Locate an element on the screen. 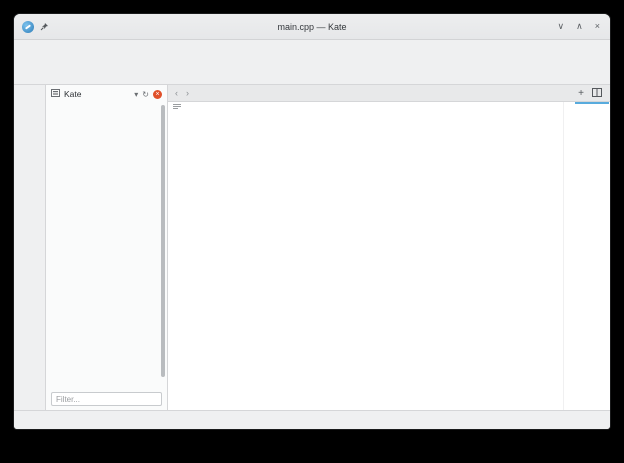 The height and width of the screenshot is (463, 624). toolbar is located at coordinates (312, 72).